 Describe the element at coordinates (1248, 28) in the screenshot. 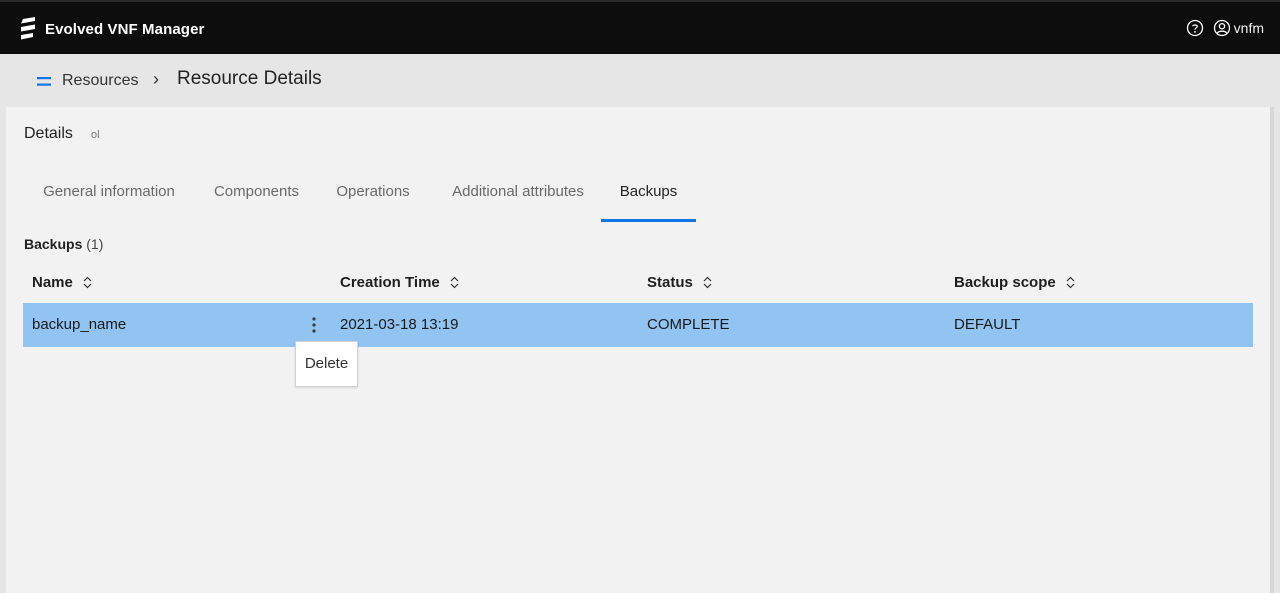

I see `username: vnfm` at that location.